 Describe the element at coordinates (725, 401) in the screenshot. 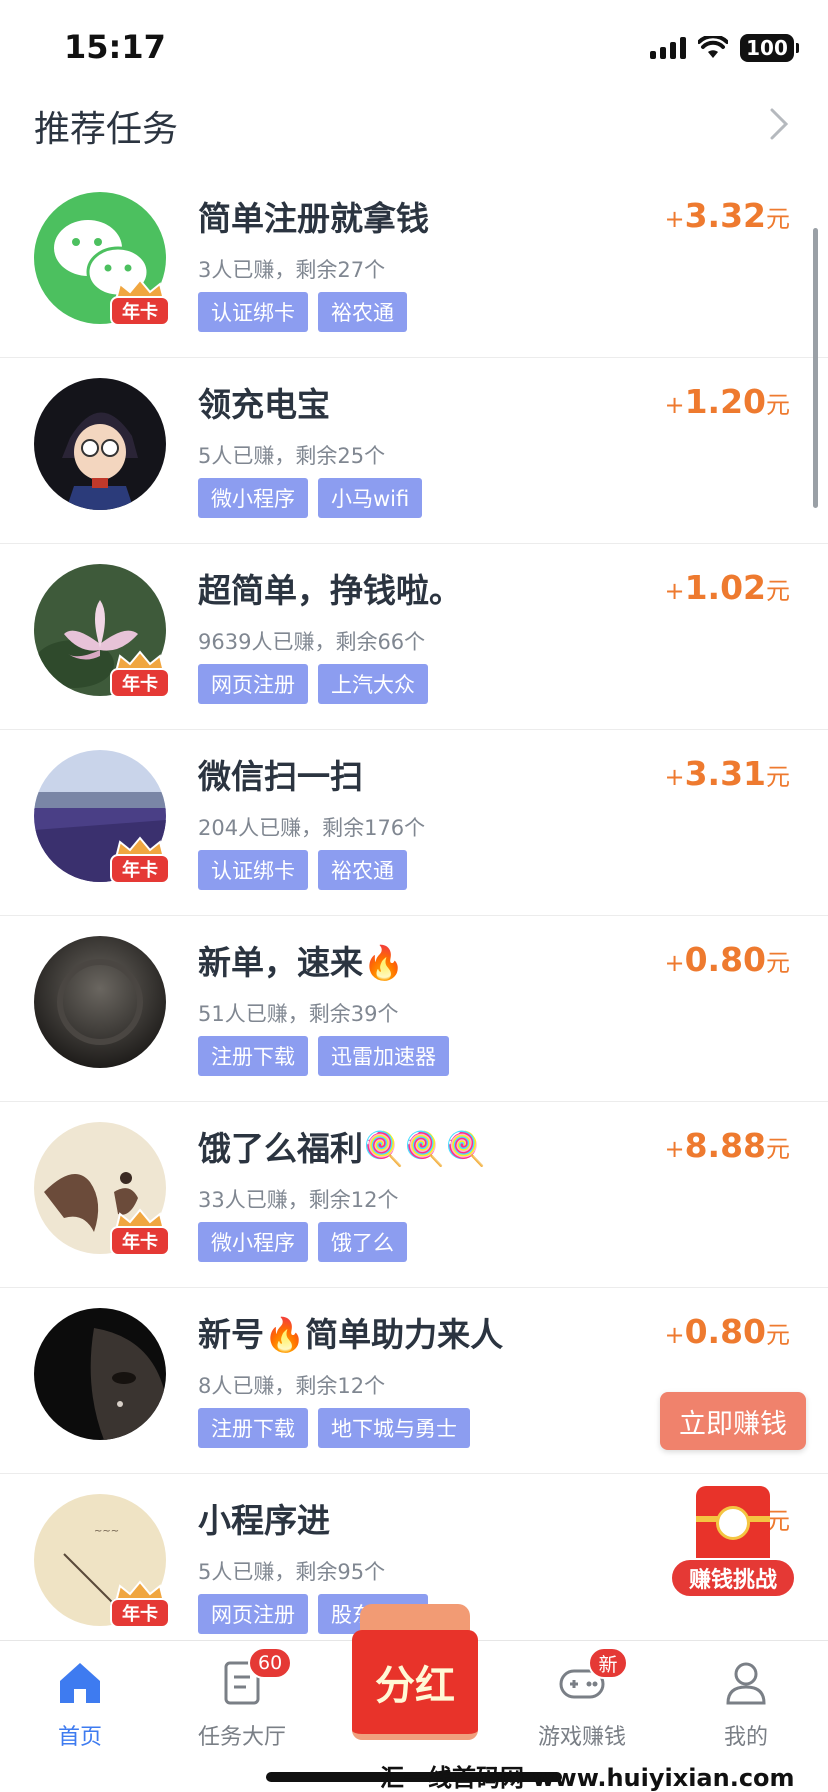

I see `reward-amount: 1.20` at that location.